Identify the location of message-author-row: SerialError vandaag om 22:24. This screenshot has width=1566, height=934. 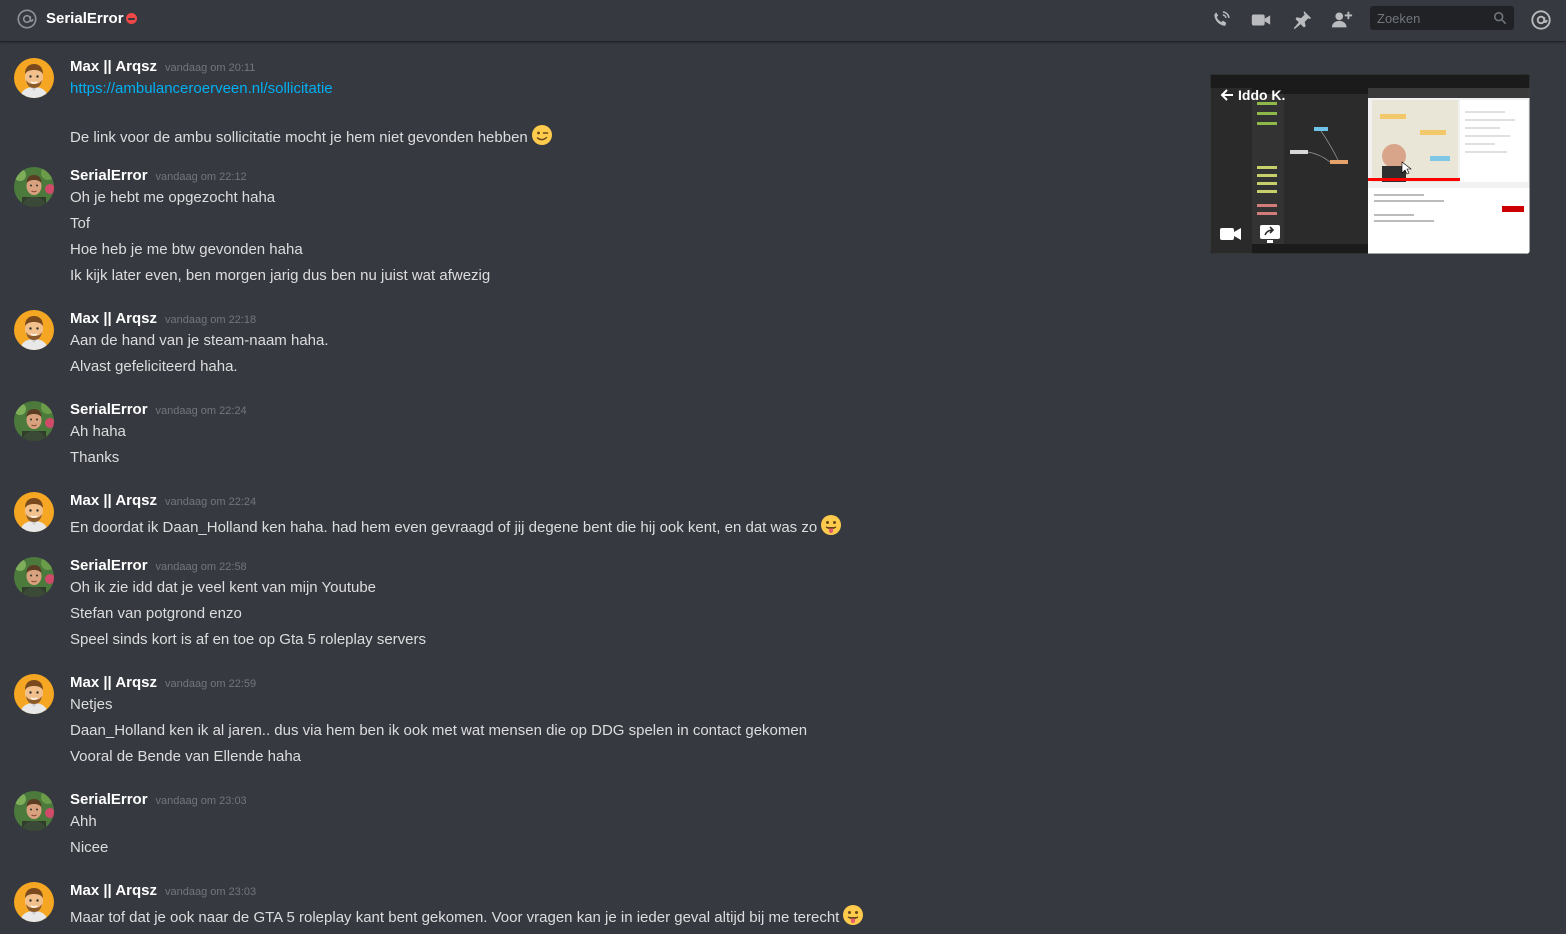
(158, 409).